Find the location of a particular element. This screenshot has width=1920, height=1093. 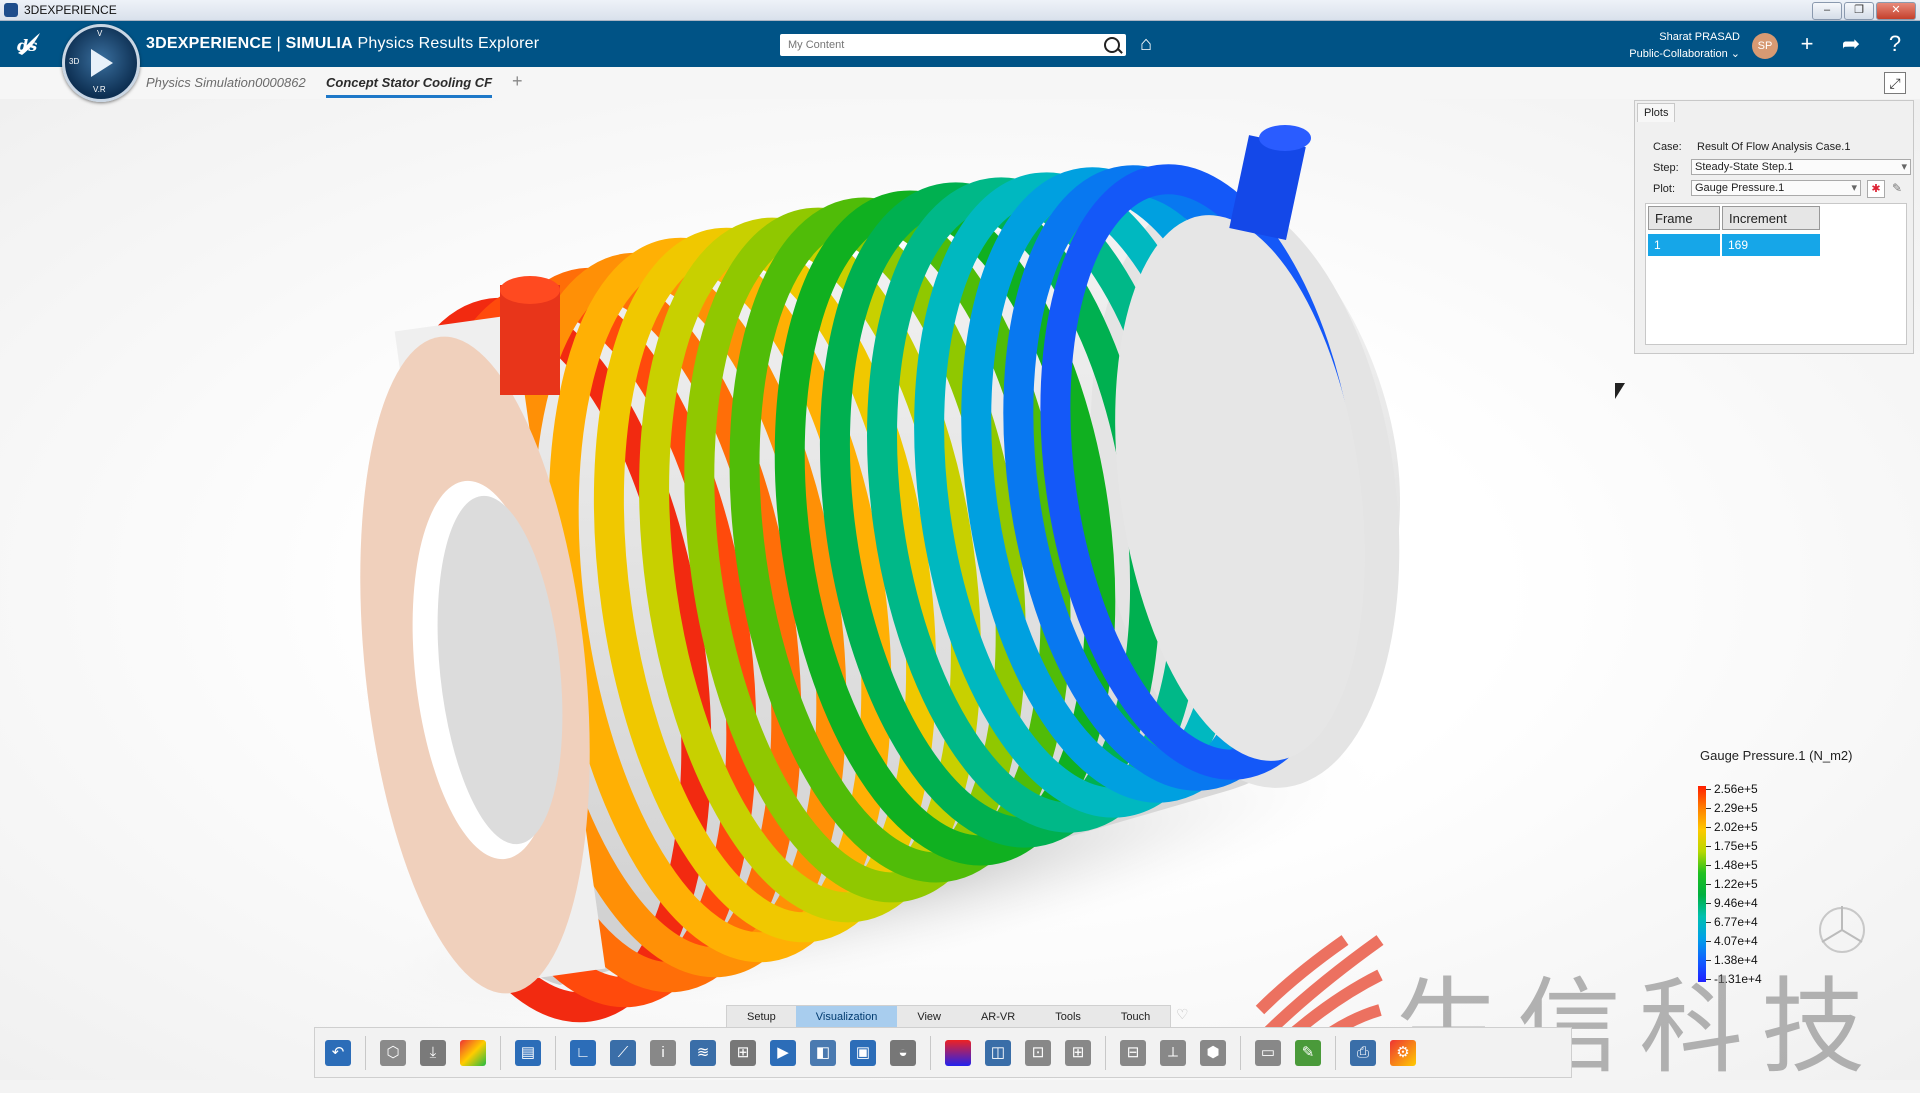

tab-physics-simulation: Physics Simulation0000862 is located at coordinates (226, 82).